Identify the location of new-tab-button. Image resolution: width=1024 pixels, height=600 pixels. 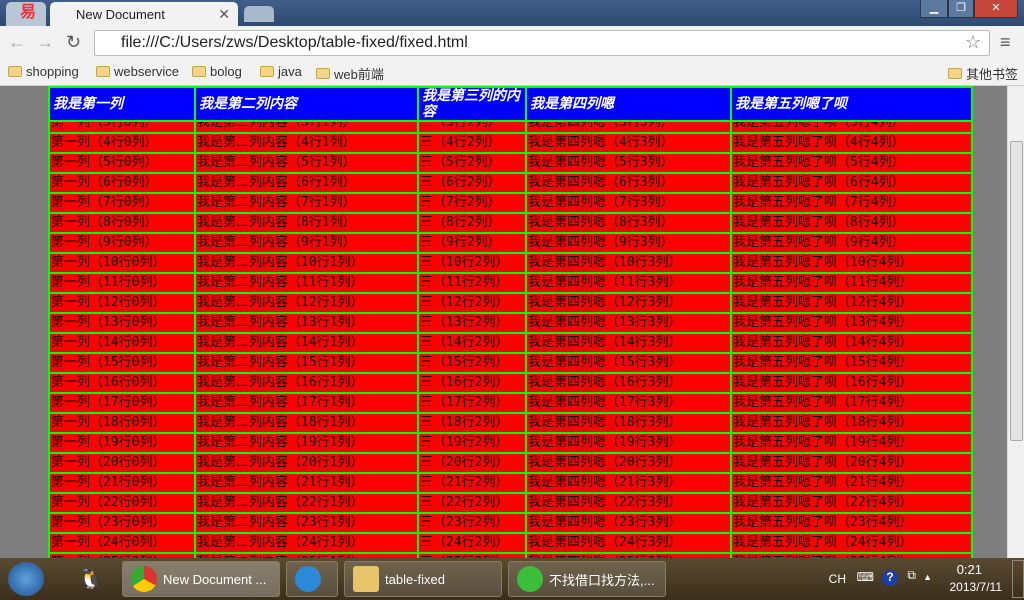
(259, 14).